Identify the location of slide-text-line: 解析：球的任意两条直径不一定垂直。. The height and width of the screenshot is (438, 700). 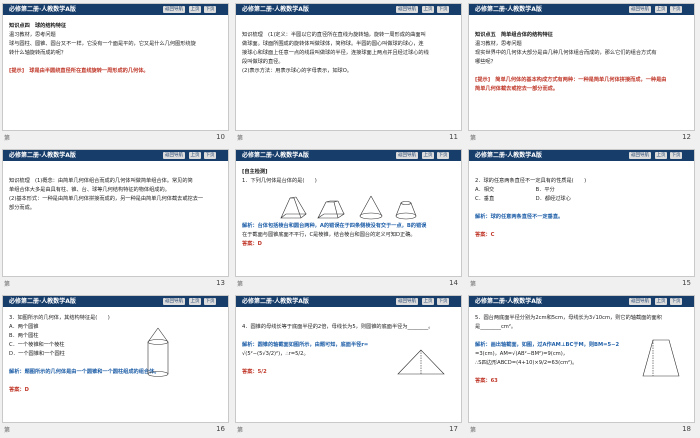
(519, 217).